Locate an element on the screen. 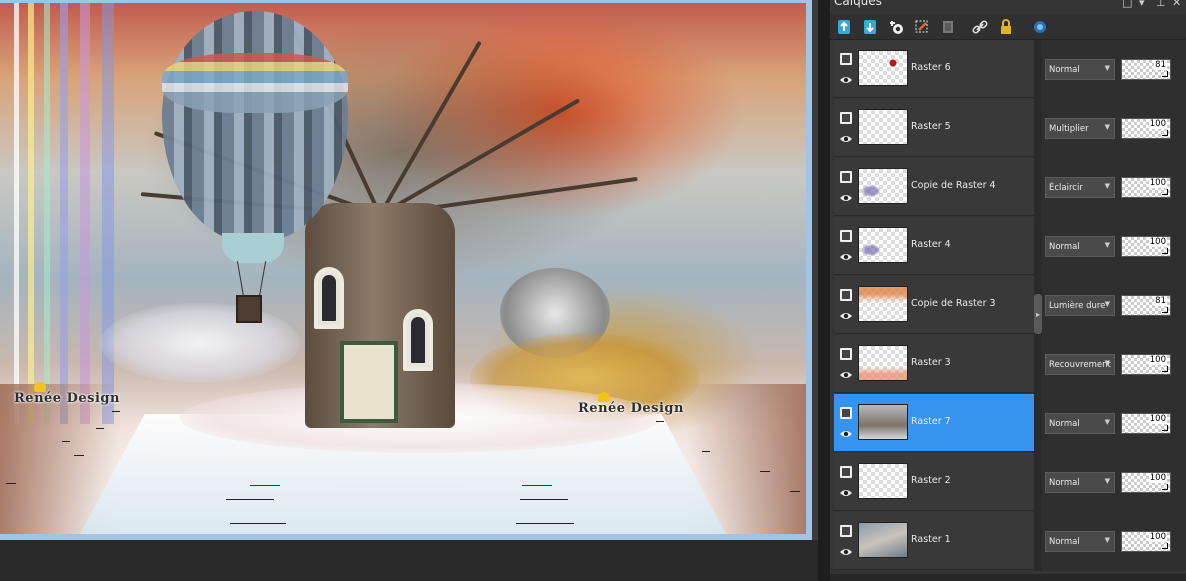 Image resolution: width=1186 pixels, height=581 pixels. pin-icon: ⊥ is located at coordinates (1161, 4).